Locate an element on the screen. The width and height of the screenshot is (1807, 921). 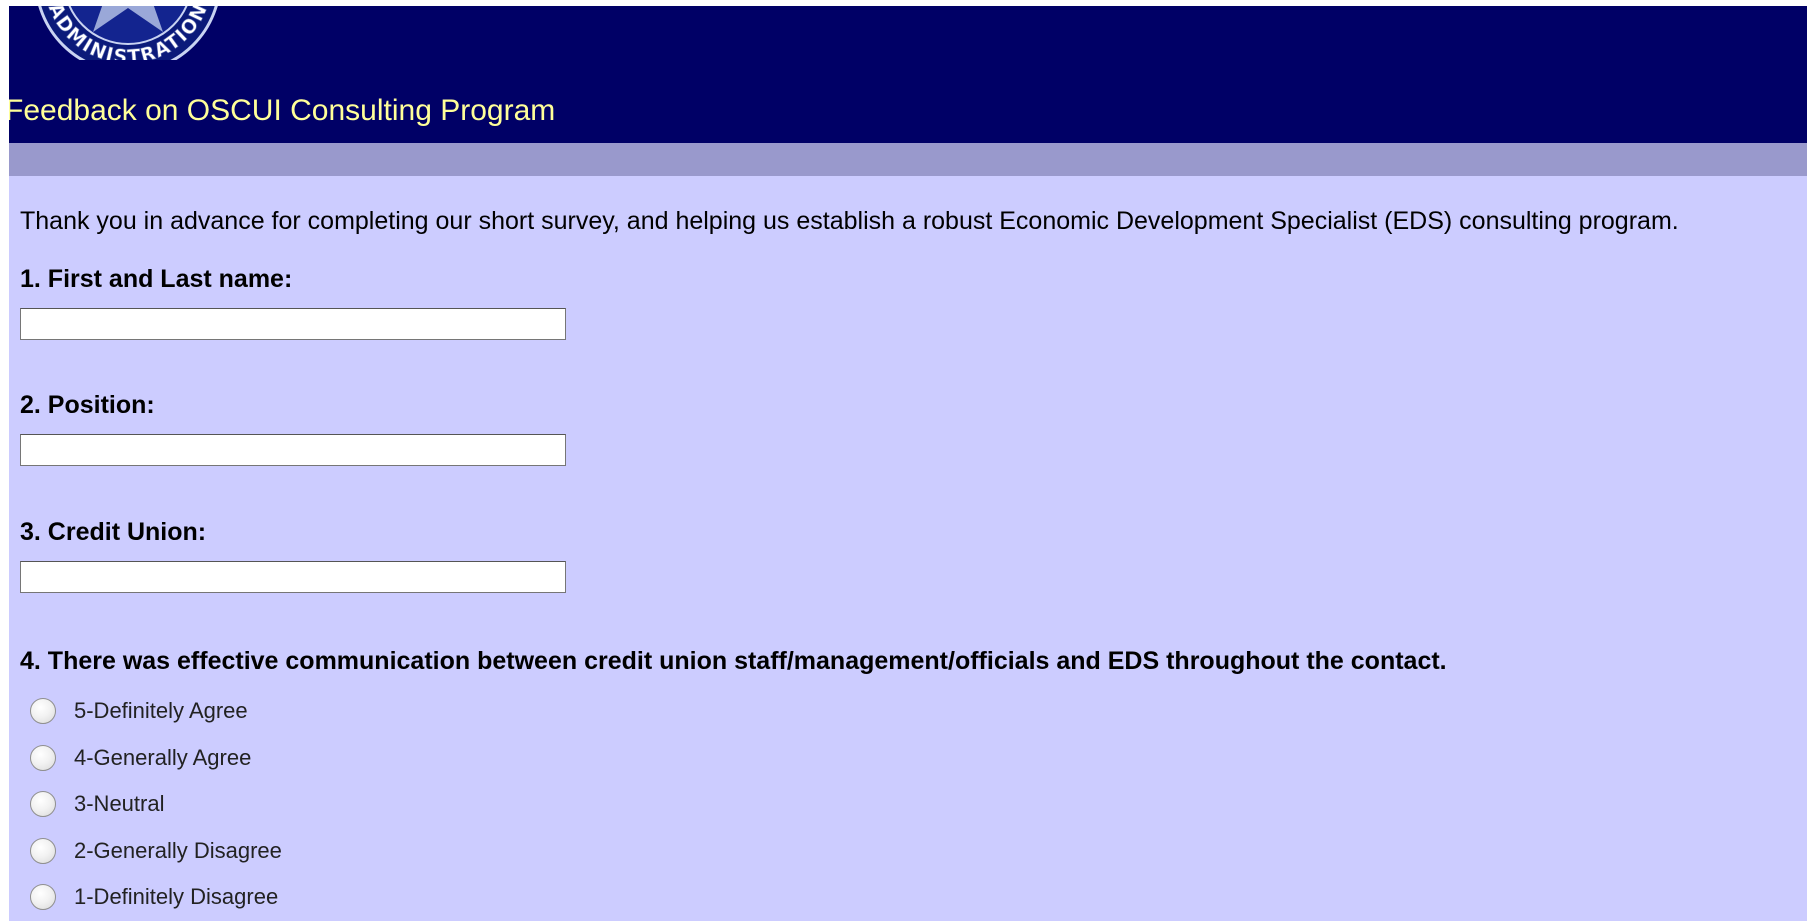
header-subbar is located at coordinates (908, 159).